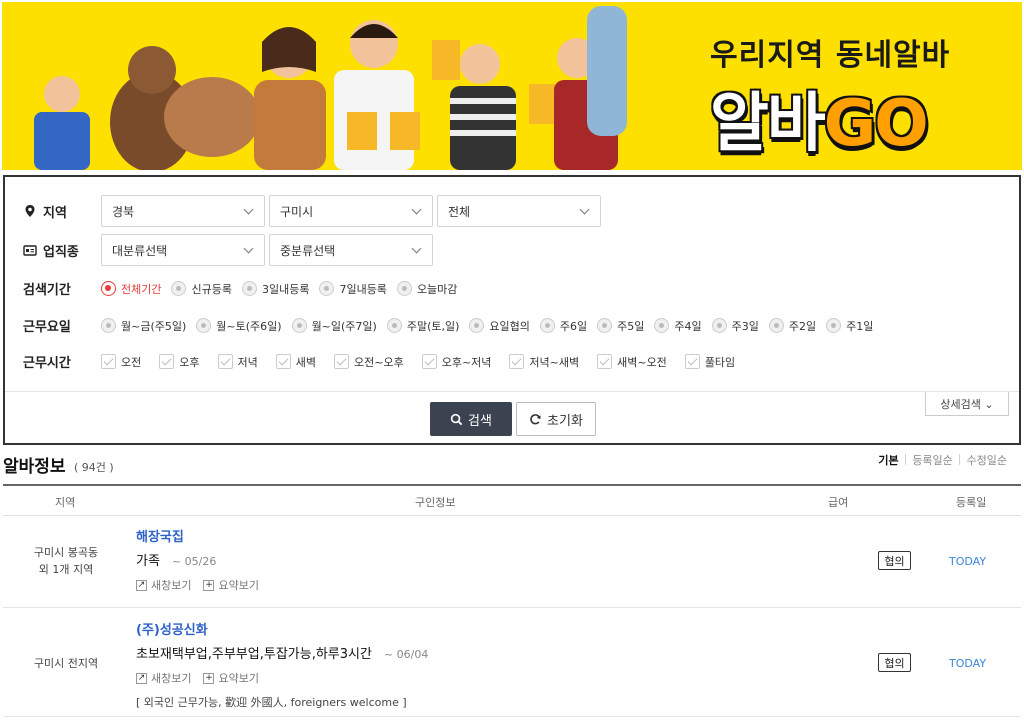 The image size is (1024, 720). What do you see at coordinates (932, 460) in the screenshot?
I see `sort-by-registration: 등록일순` at bounding box center [932, 460].